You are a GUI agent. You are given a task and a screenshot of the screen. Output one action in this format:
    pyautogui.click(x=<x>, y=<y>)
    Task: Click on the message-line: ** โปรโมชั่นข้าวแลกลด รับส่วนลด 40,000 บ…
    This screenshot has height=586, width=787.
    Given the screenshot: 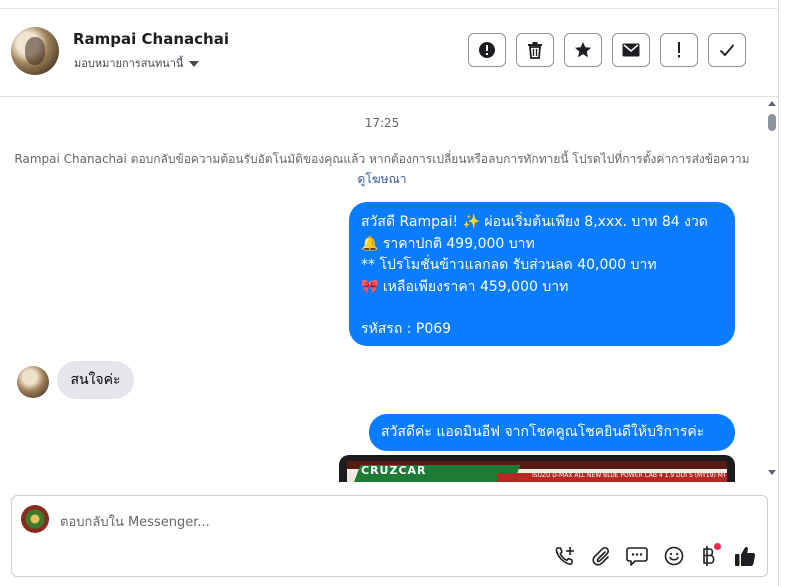 What is the action you would take?
    pyautogui.click(x=509, y=265)
    